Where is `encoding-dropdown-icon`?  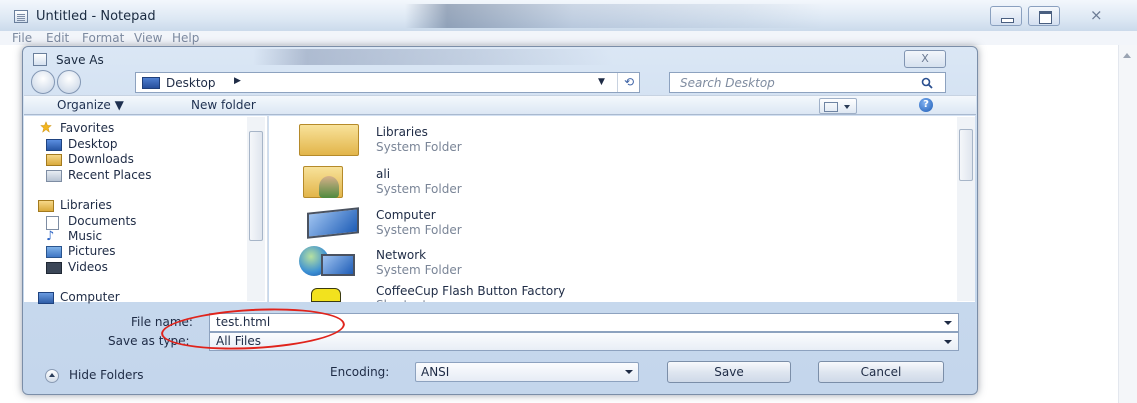 encoding-dropdown-icon is located at coordinates (629, 372).